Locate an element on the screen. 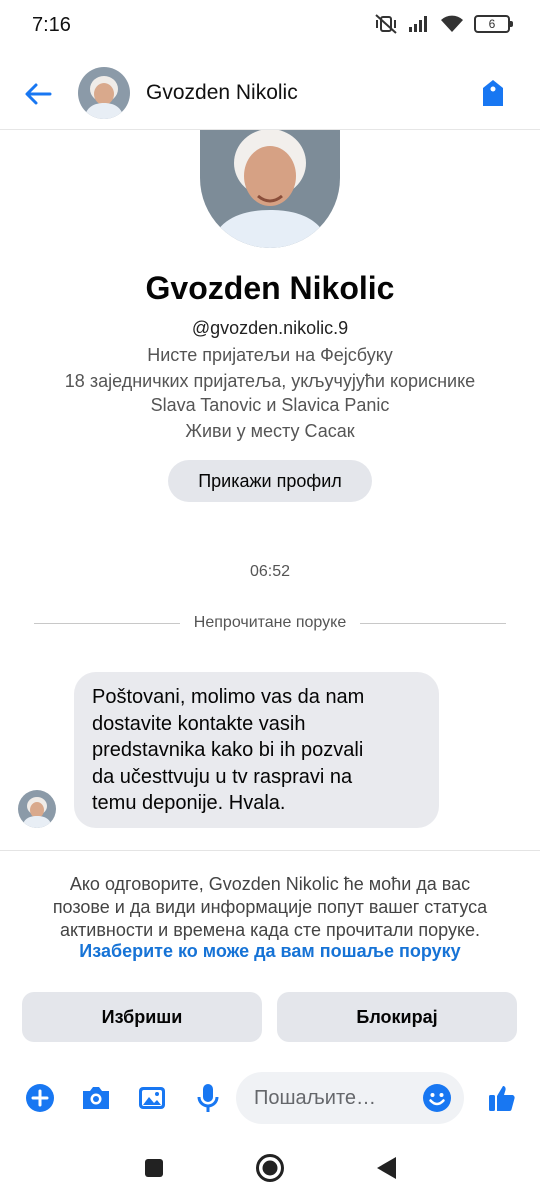 This screenshot has width=540, height=1200. camera-button is located at coordinates (96, 1098).